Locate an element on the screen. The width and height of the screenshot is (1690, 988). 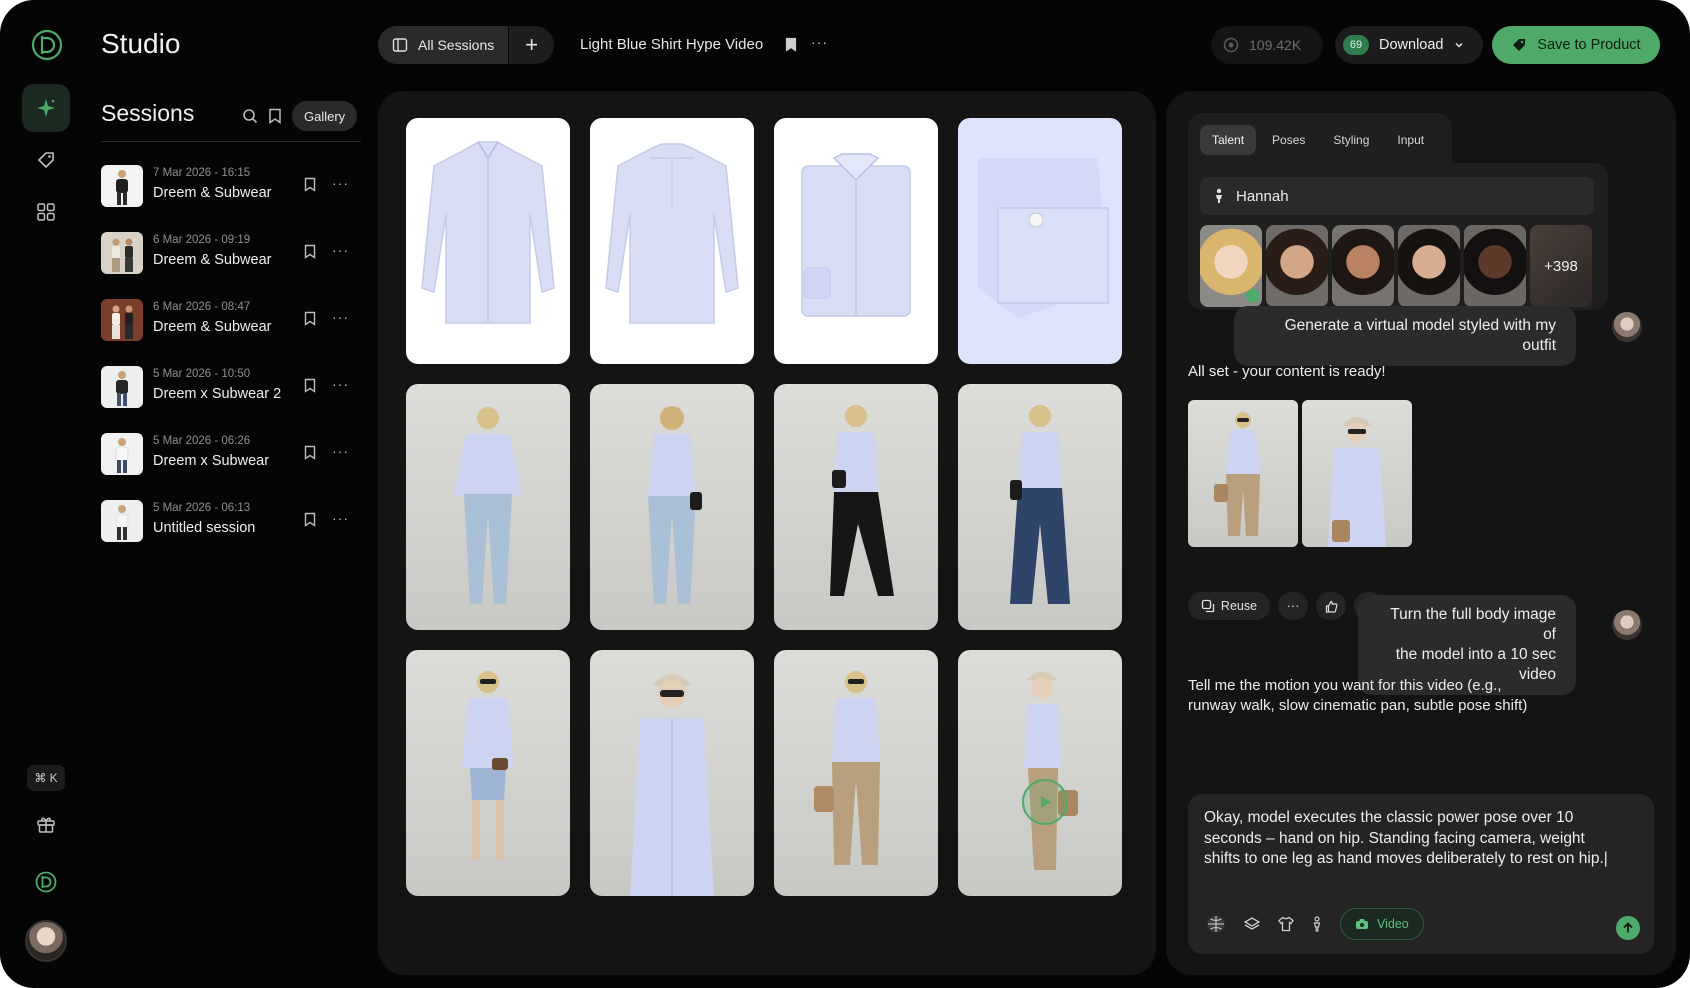
session-name: Dreem & Subwear is located at coordinates (212, 260).